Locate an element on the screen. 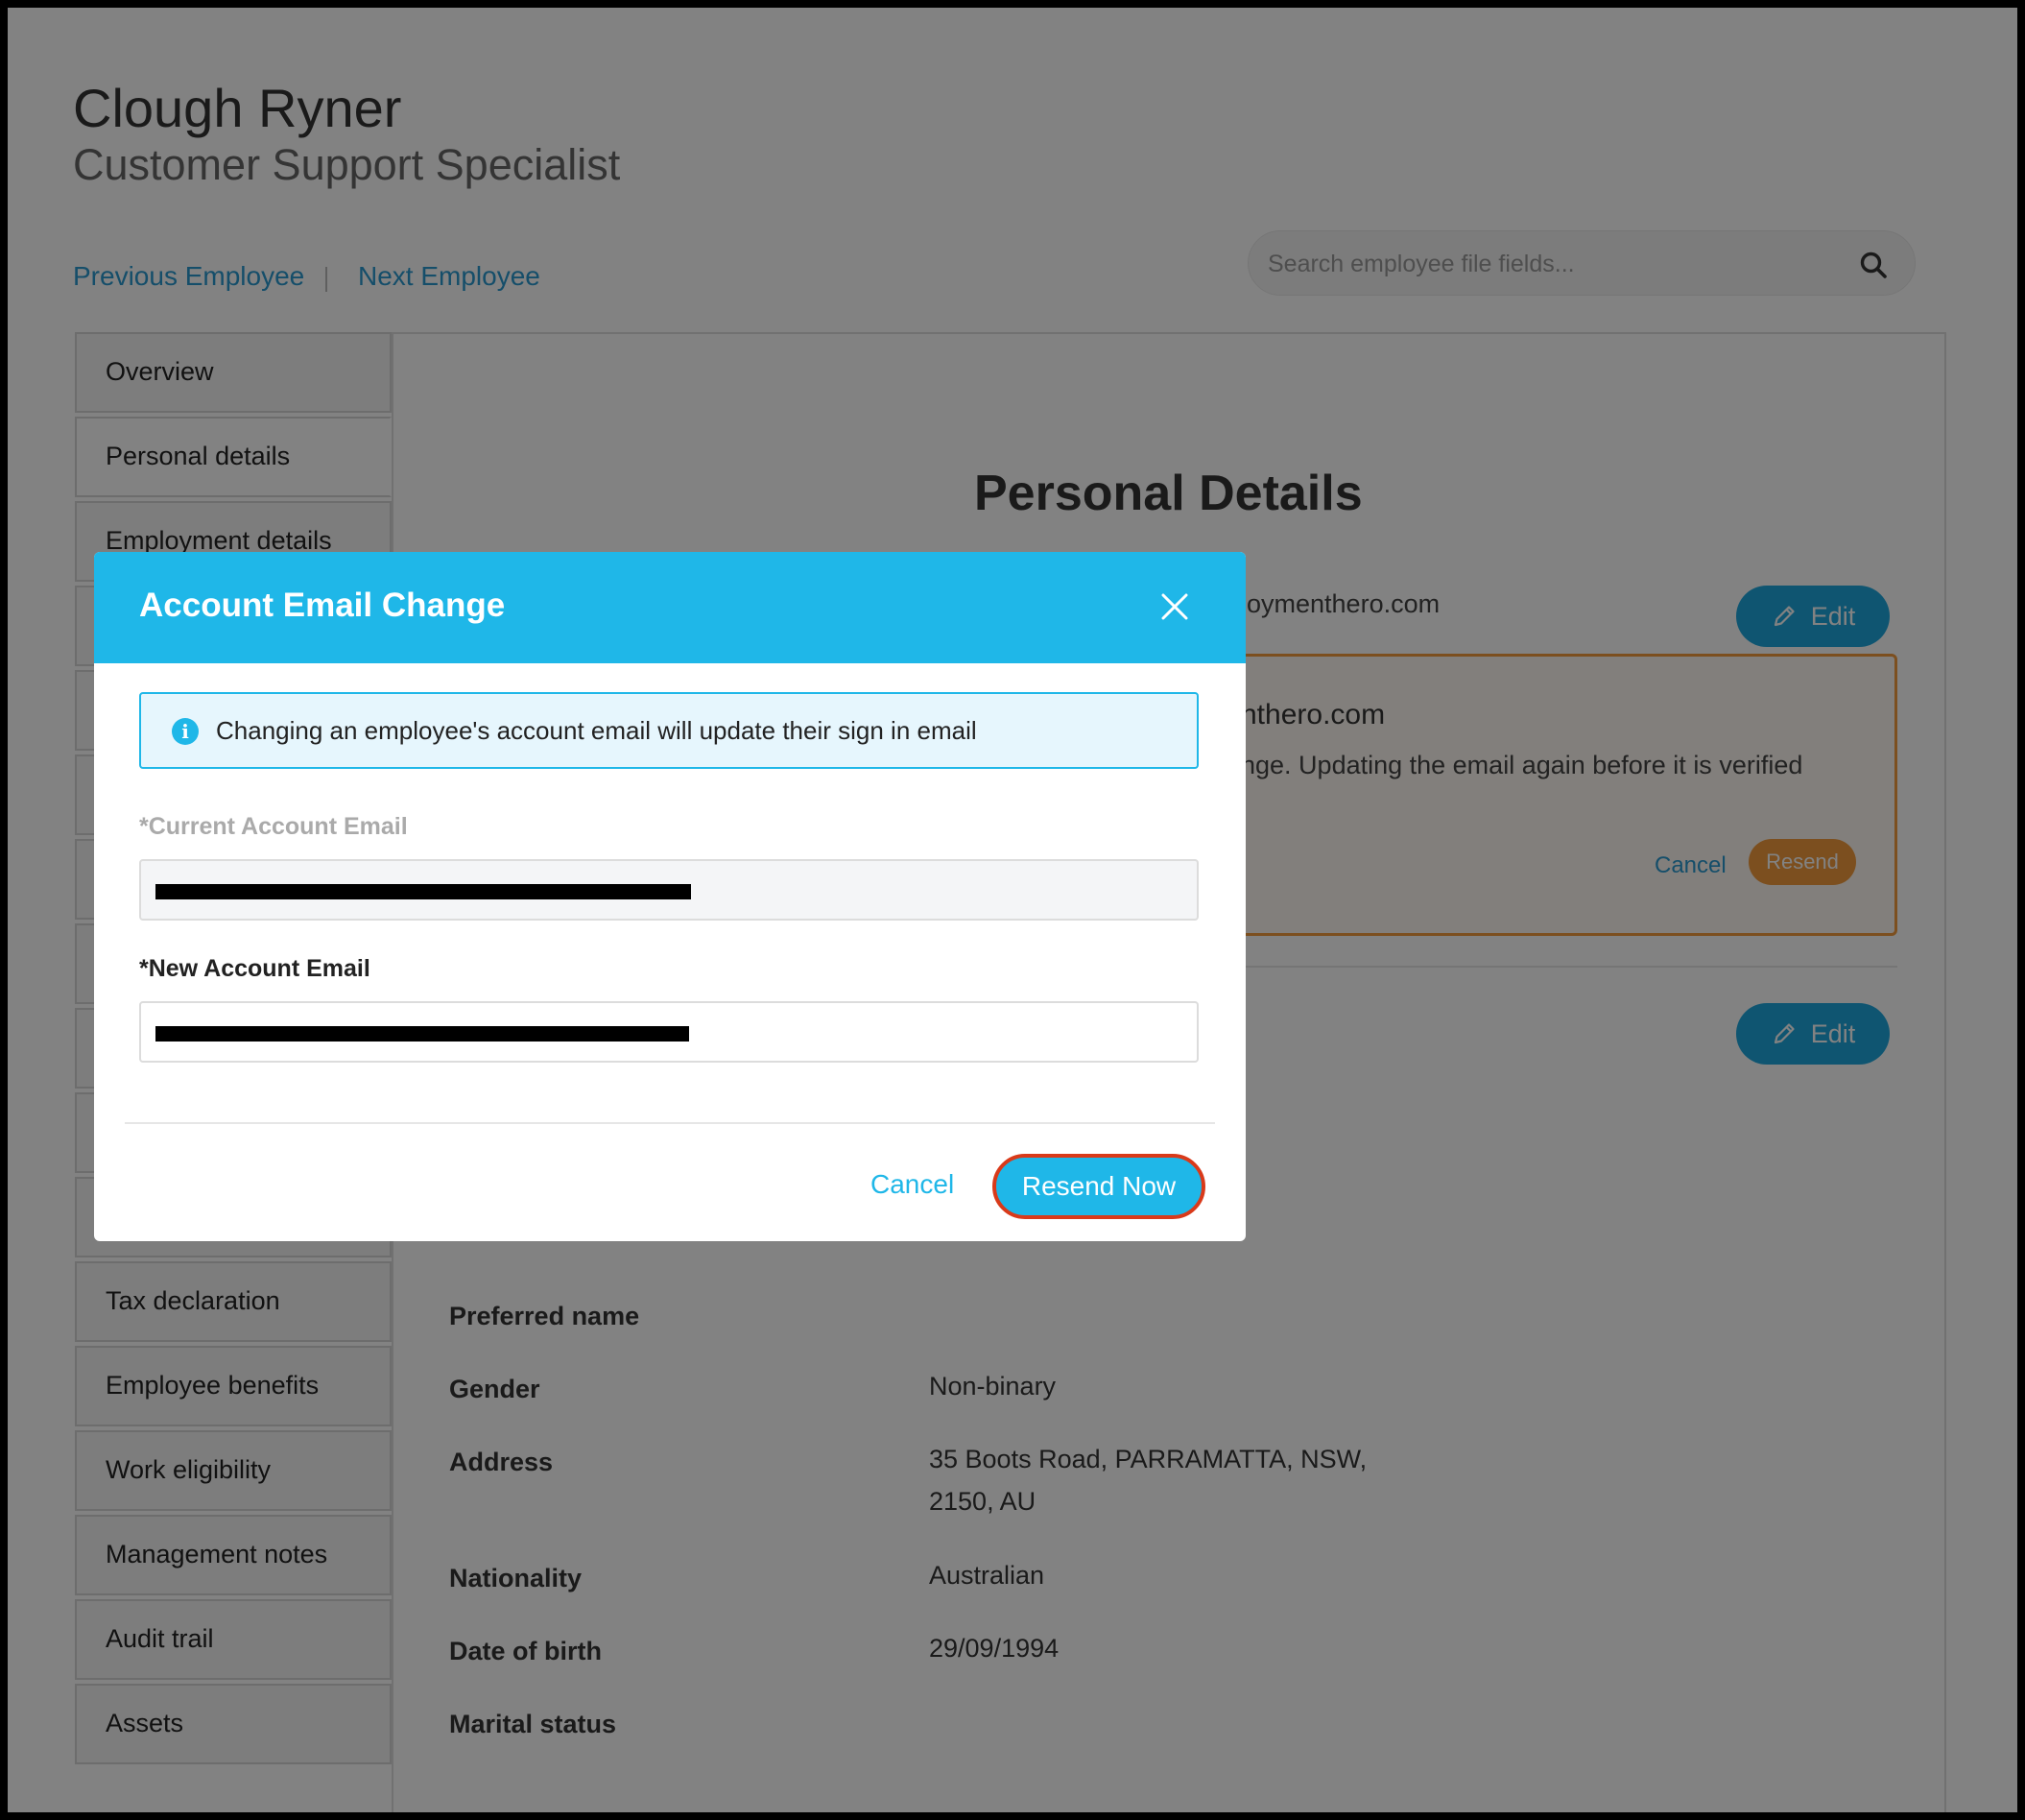  resend-now-button: Resend Now is located at coordinates (1098, 1186).